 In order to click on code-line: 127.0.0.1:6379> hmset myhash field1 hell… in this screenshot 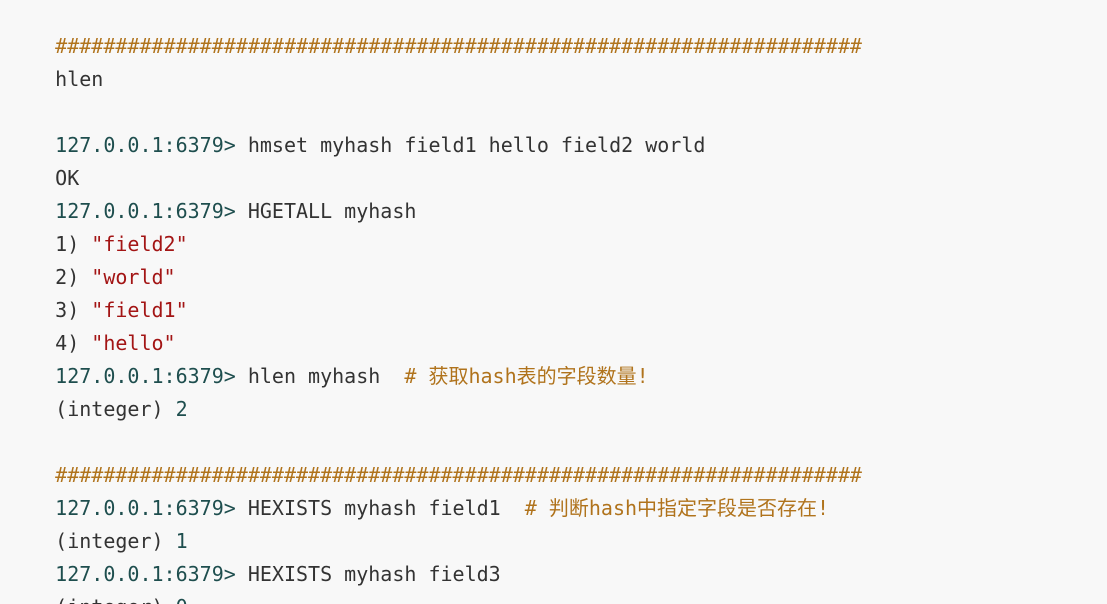, I will do `click(356, 126)`.